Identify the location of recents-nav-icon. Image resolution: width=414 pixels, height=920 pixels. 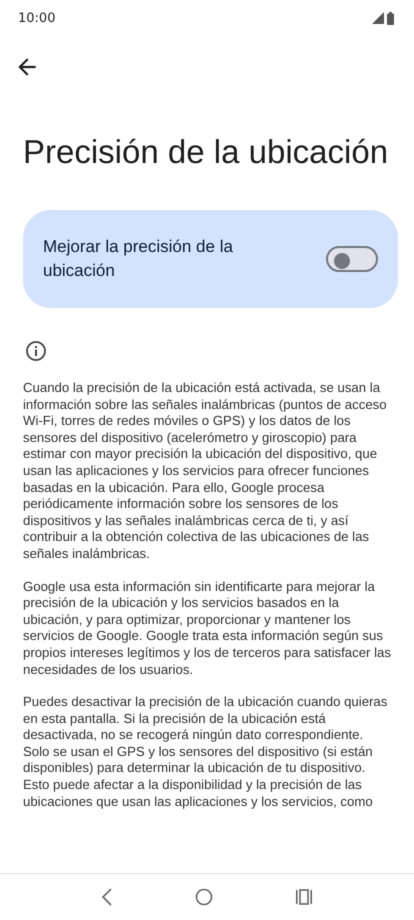
(304, 897).